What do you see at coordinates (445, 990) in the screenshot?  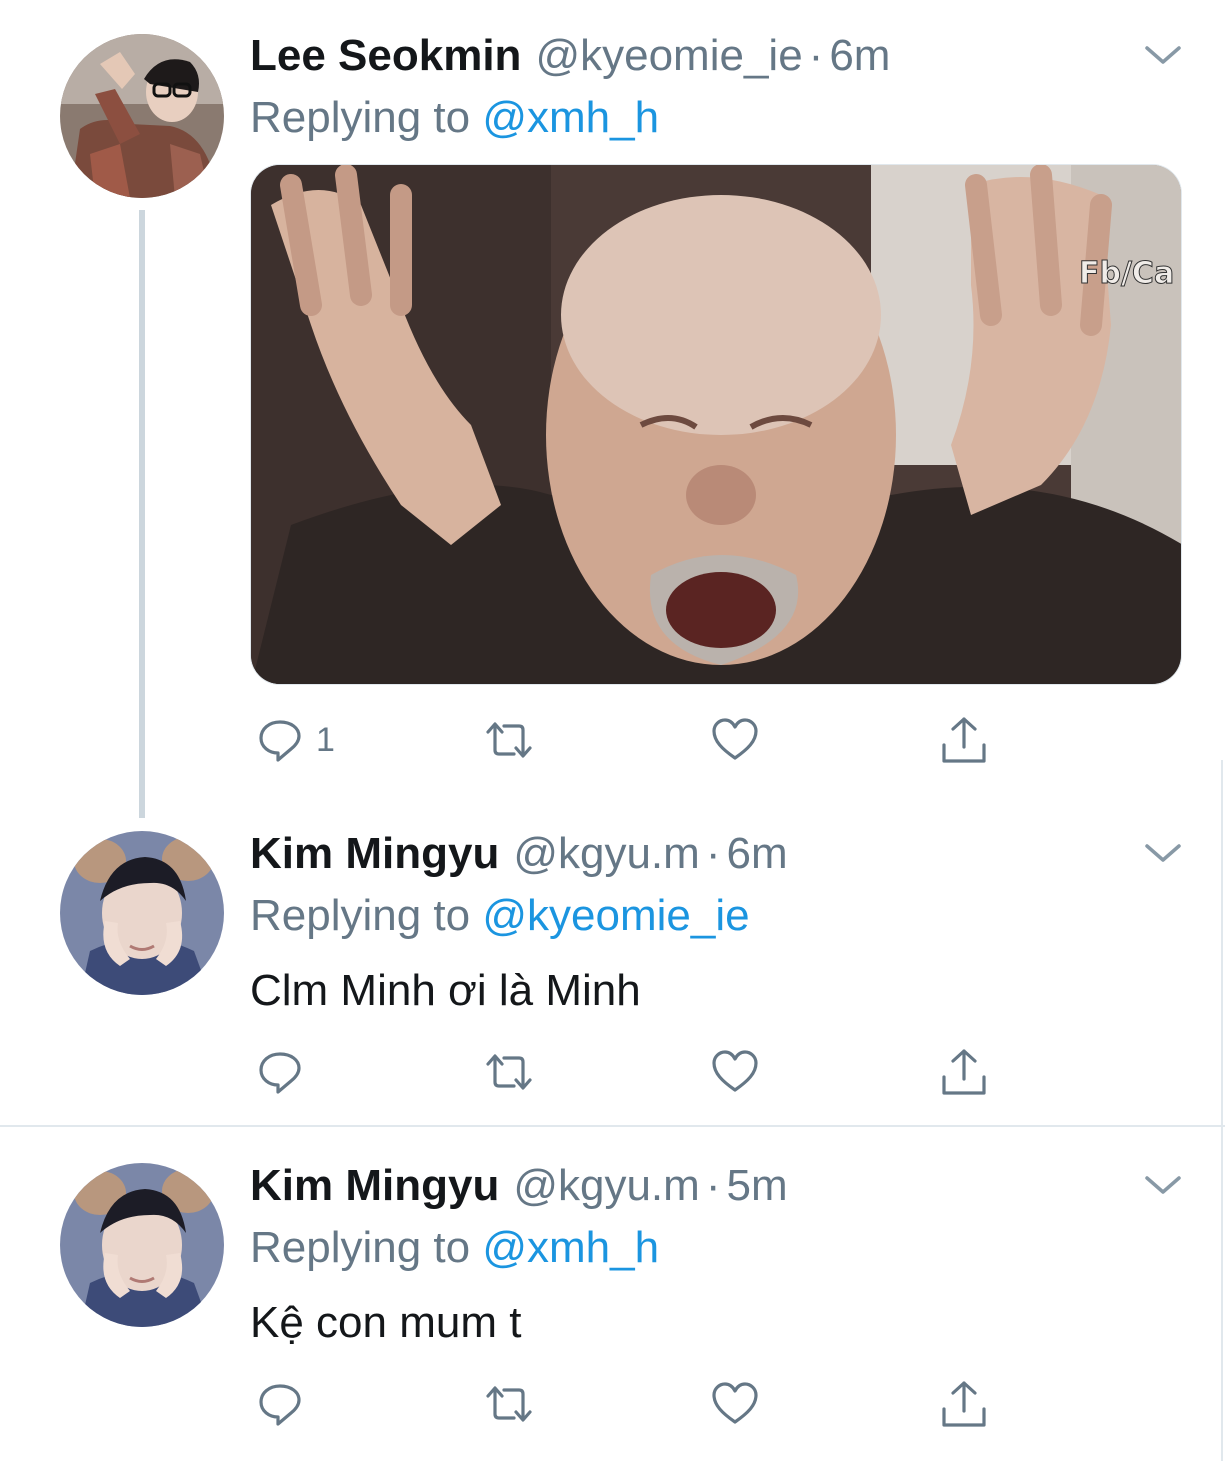 I see `tweet-text: Clm Minh ơi là Minh` at bounding box center [445, 990].